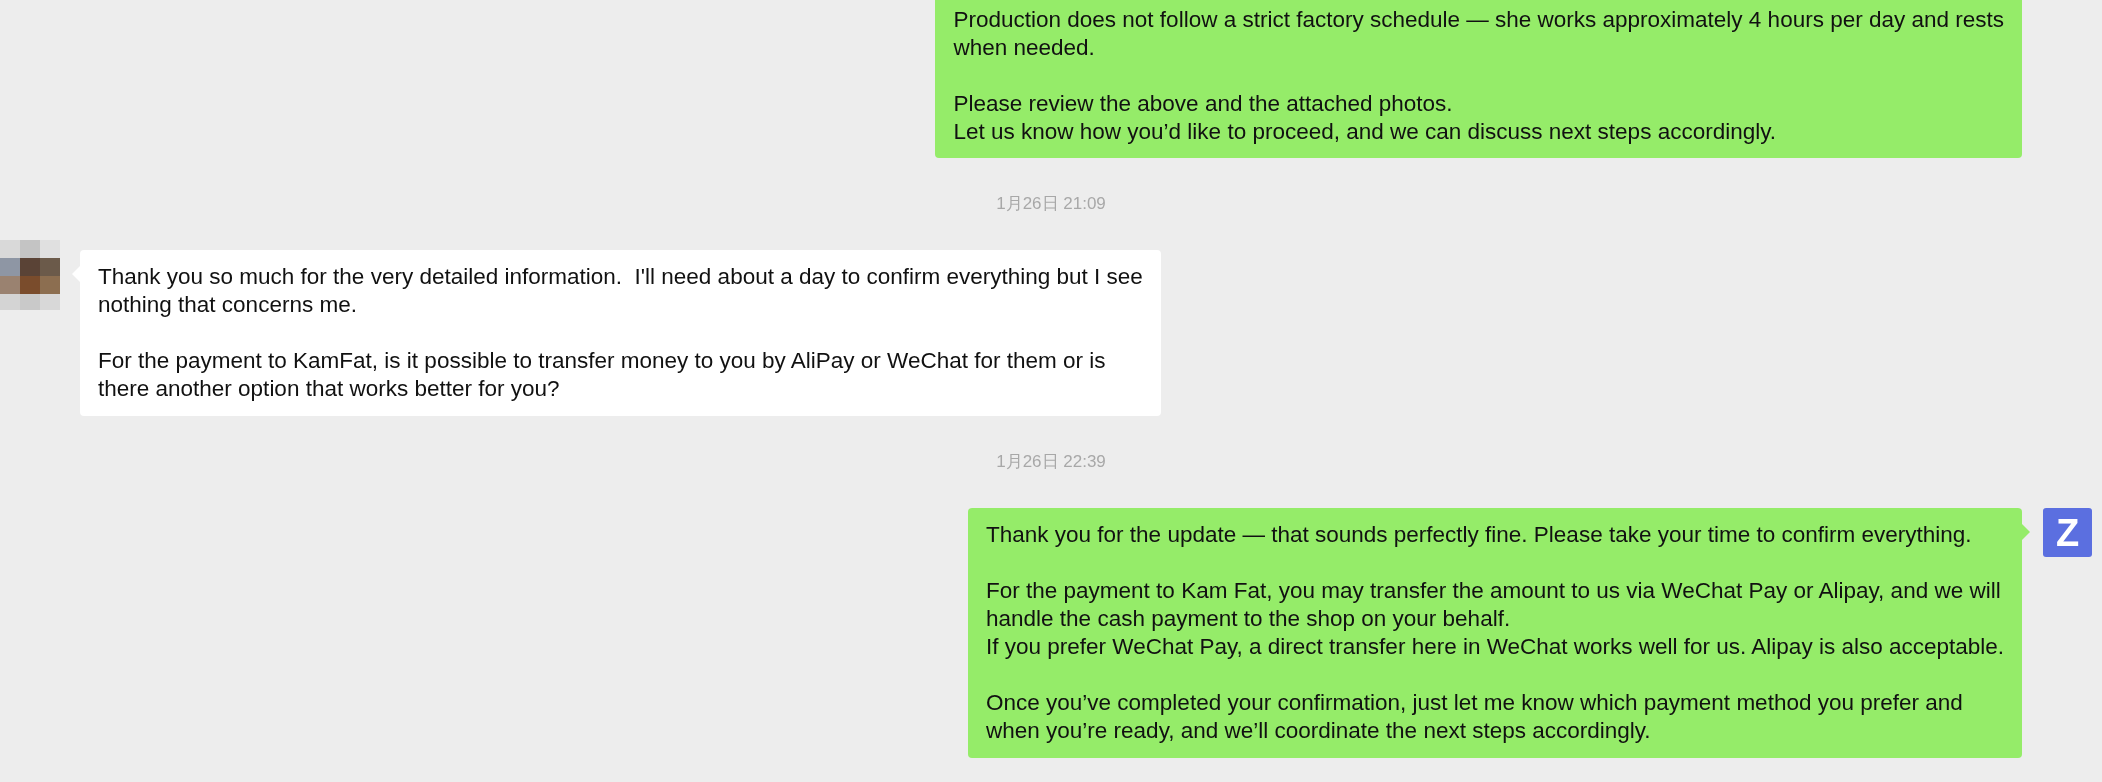 Image resolution: width=2102 pixels, height=782 pixels. What do you see at coordinates (1478, 34) in the screenshot?
I see `message-text: Production does not follow a strict factory schedule — she works approximately 4 hours per day and rests when needed.` at bounding box center [1478, 34].